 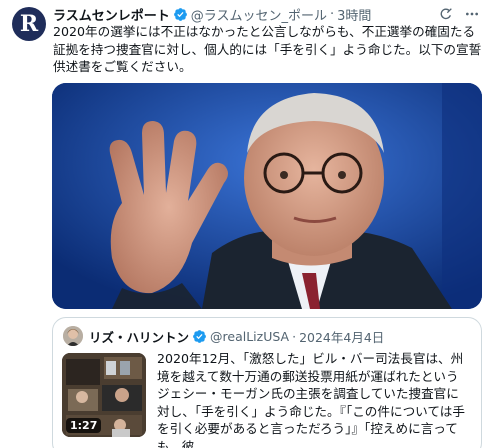 I want to click on author-handle: @ラスムッセン_ポール, so click(x=259, y=14).